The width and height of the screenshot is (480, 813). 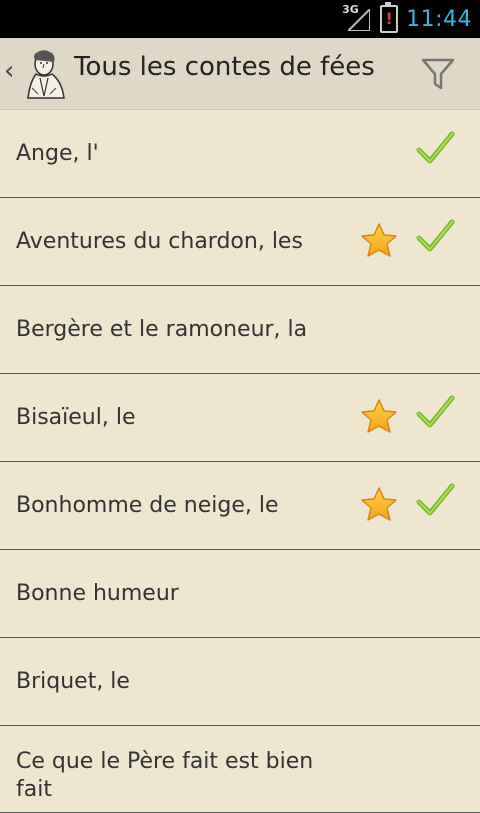 I want to click on list-item-label: Bonne humeur, so click(x=97, y=593).